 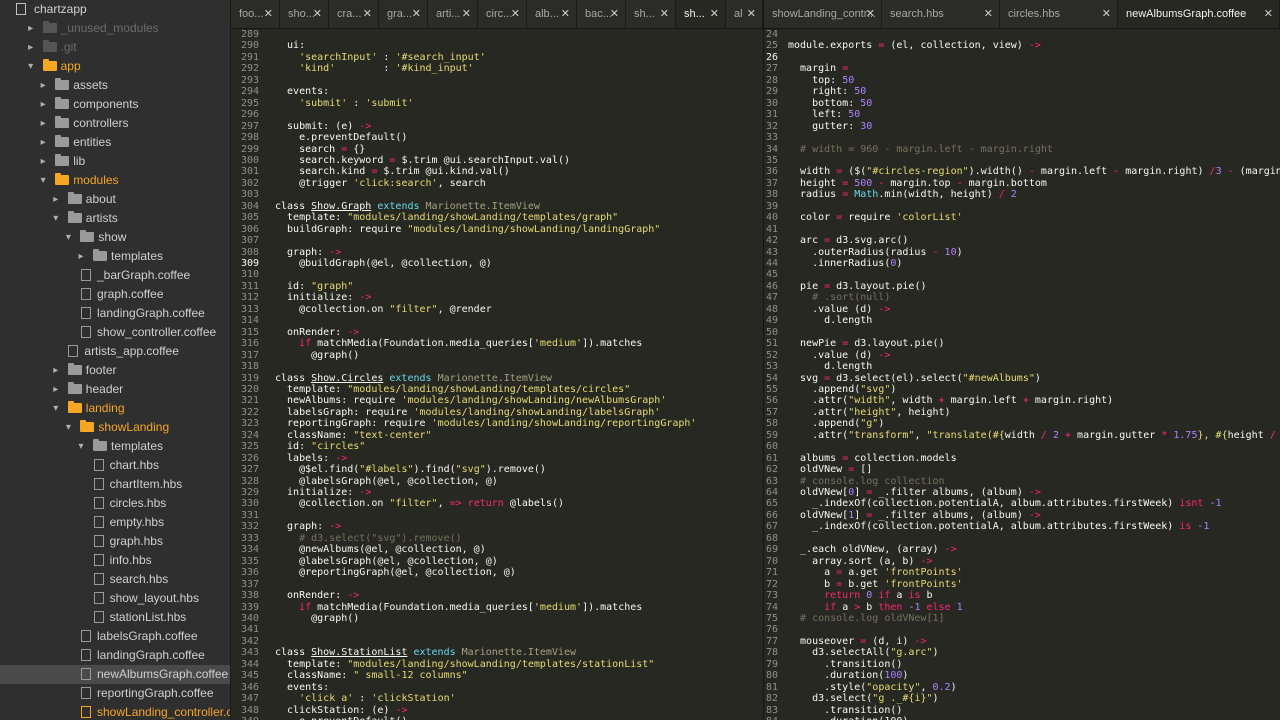 What do you see at coordinates (371, 675) in the screenshot?
I see `code-line: className: " small-12 columns"` at bounding box center [371, 675].